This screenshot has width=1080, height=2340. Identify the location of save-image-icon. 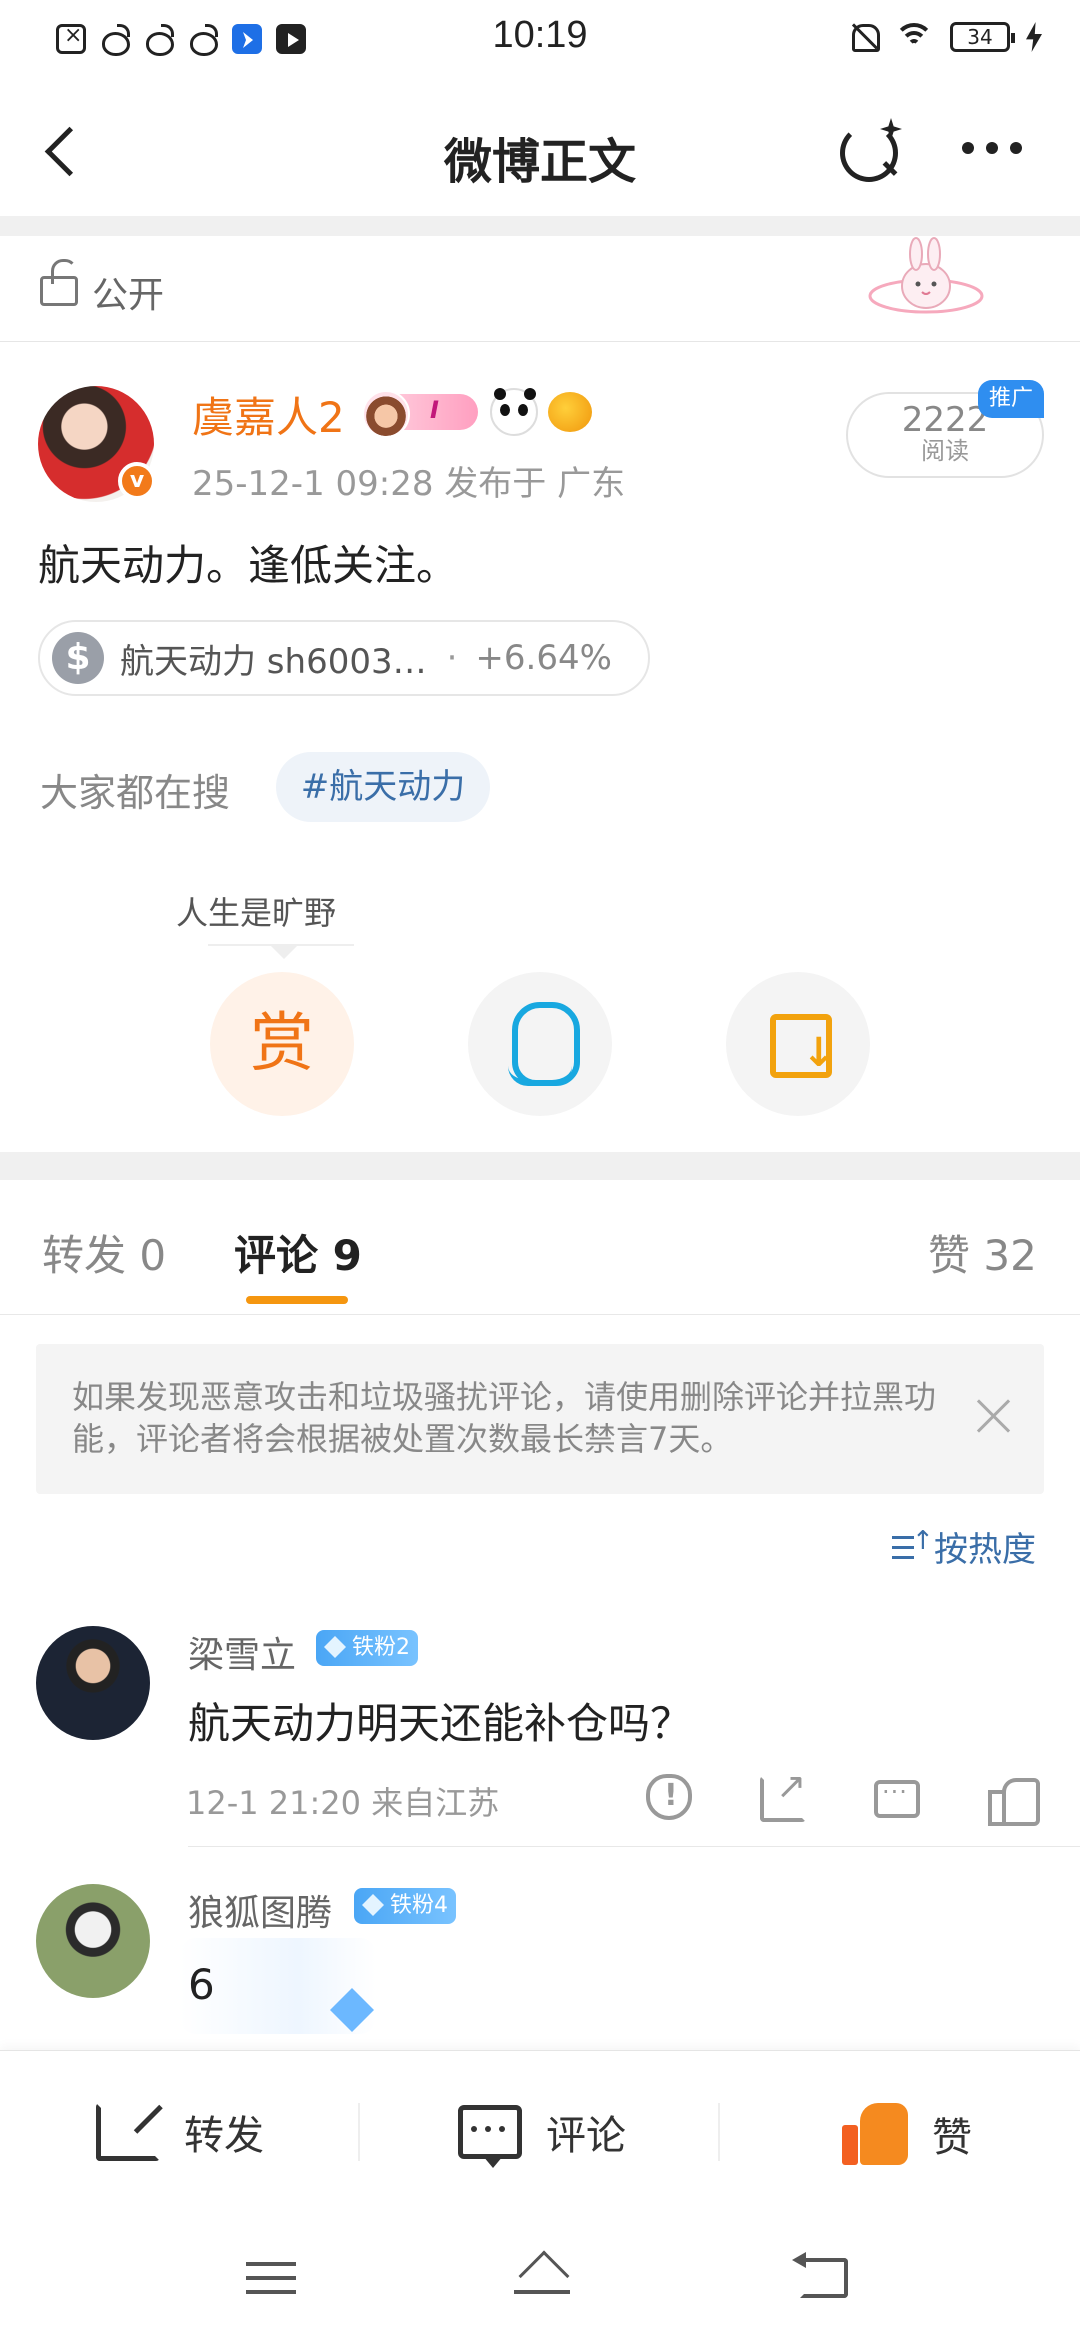
(798, 1044).